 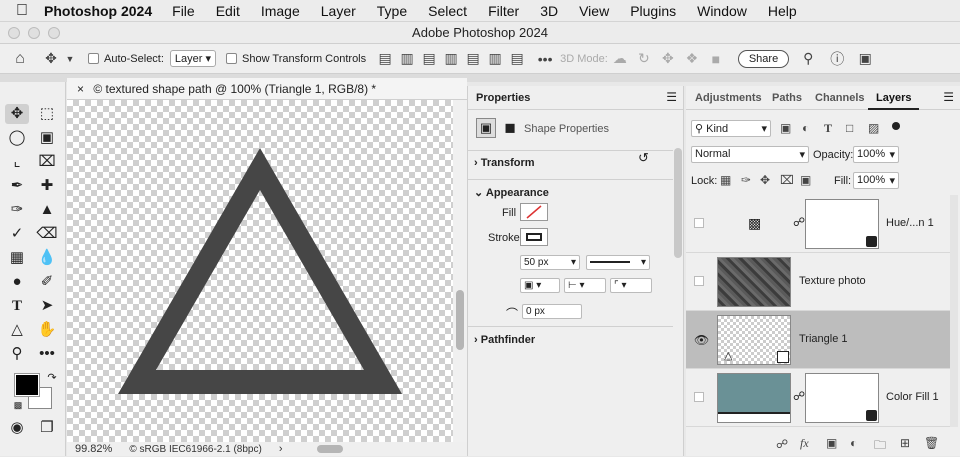 What do you see at coordinates (47, 234) in the screenshot?
I see `eraser-tool-icon: ⌫` at bounding box center [47, 234].